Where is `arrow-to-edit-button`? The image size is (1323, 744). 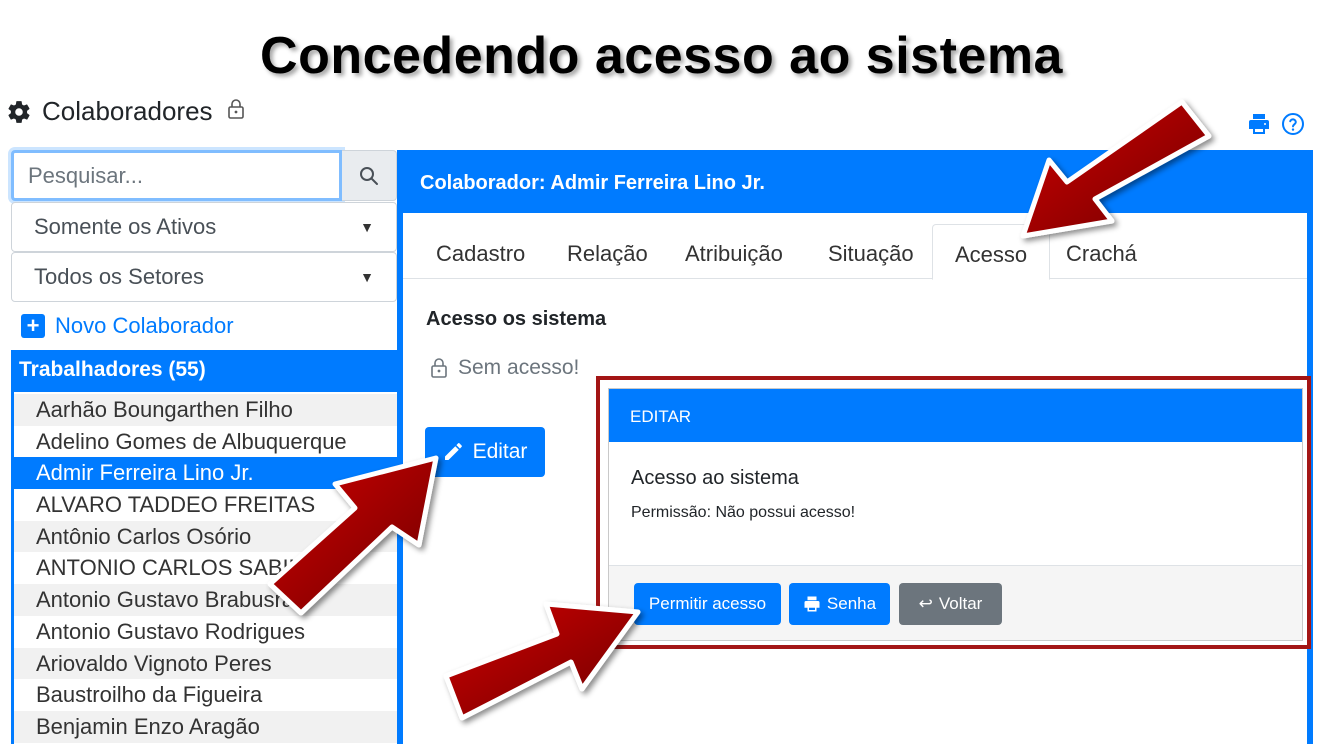 arrow-to-edit-button is located at coordinates (353, 535).